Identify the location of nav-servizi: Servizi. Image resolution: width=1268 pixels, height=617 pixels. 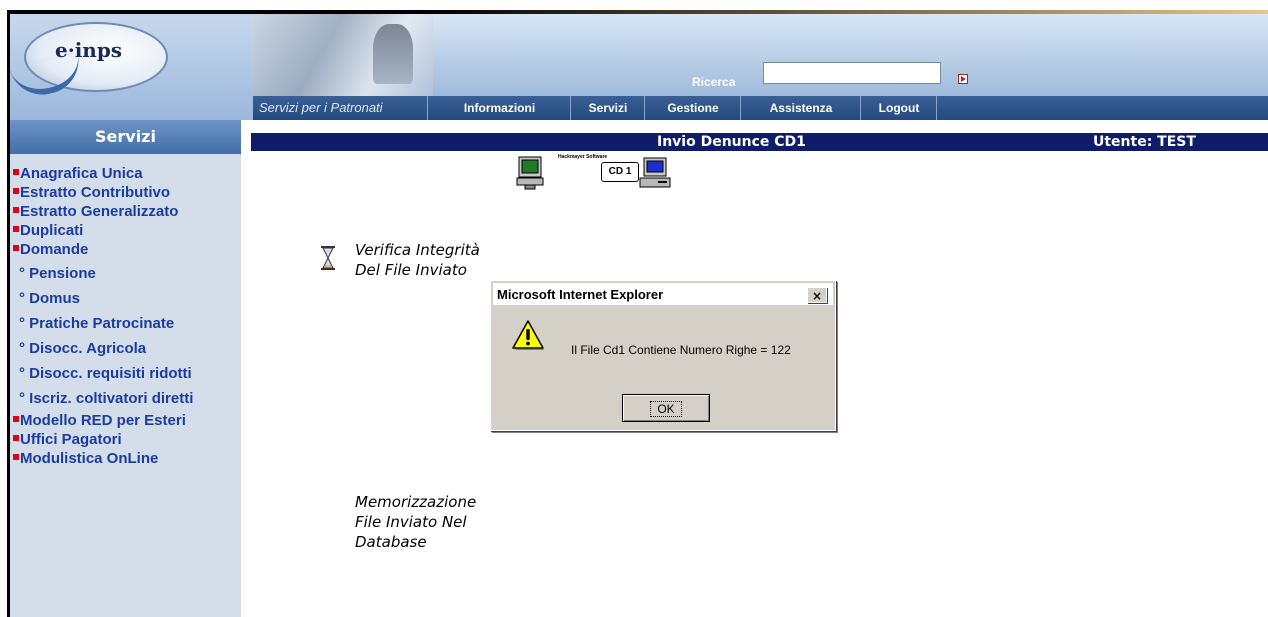
(607, 108).